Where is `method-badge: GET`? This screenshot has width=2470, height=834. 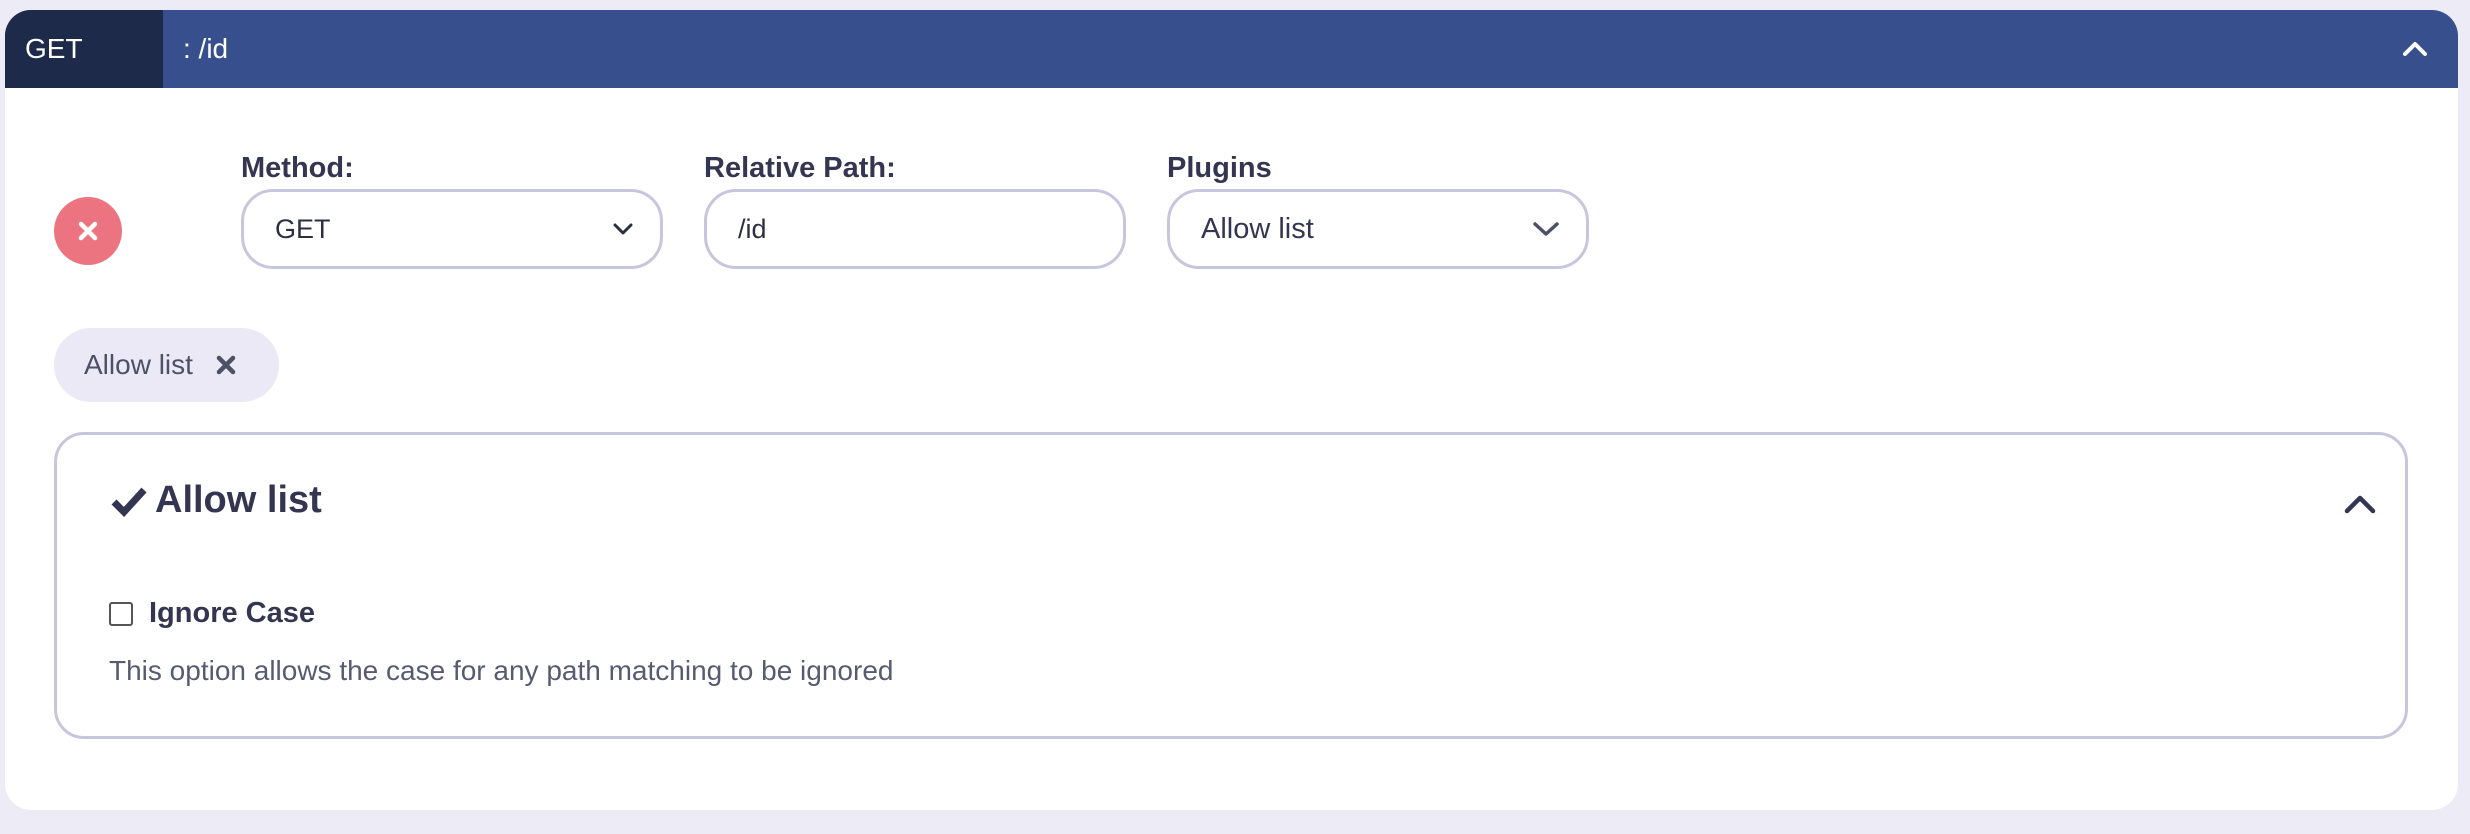 method-badge: GET is located at coordinates (84, 49).